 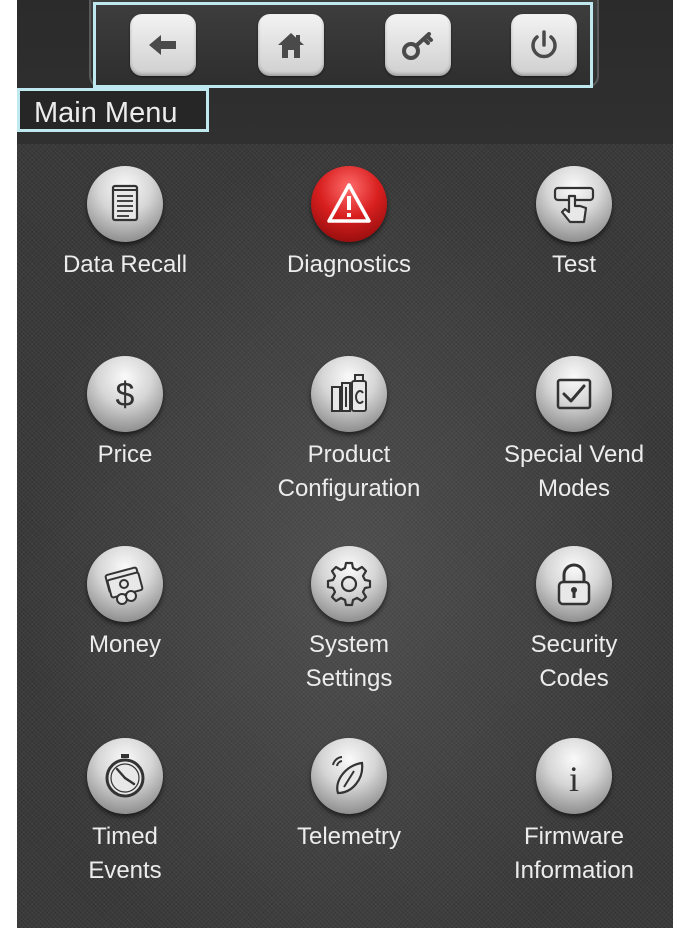 I want to click on menu-label: Data Recall, so click(x=126, y=265).